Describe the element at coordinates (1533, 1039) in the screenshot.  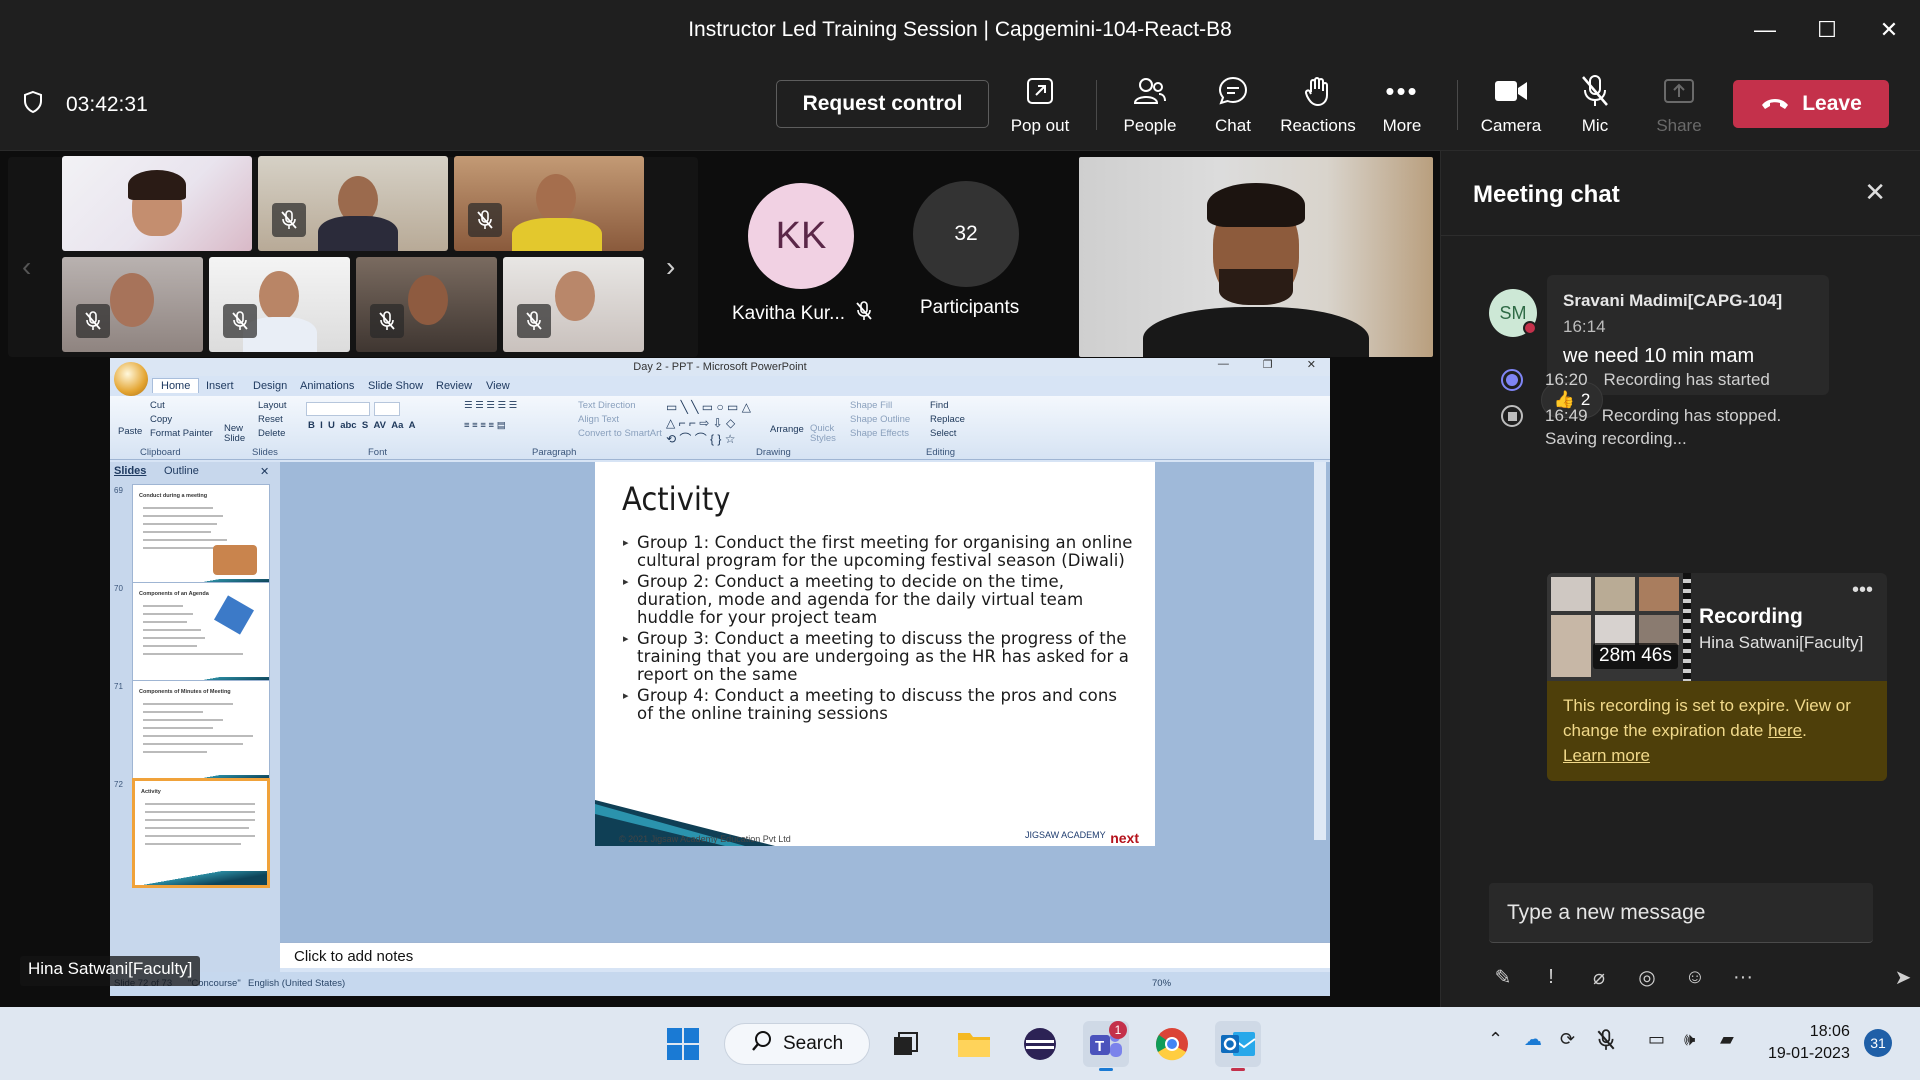
I see `onedrive-icon: ☁` at that location.